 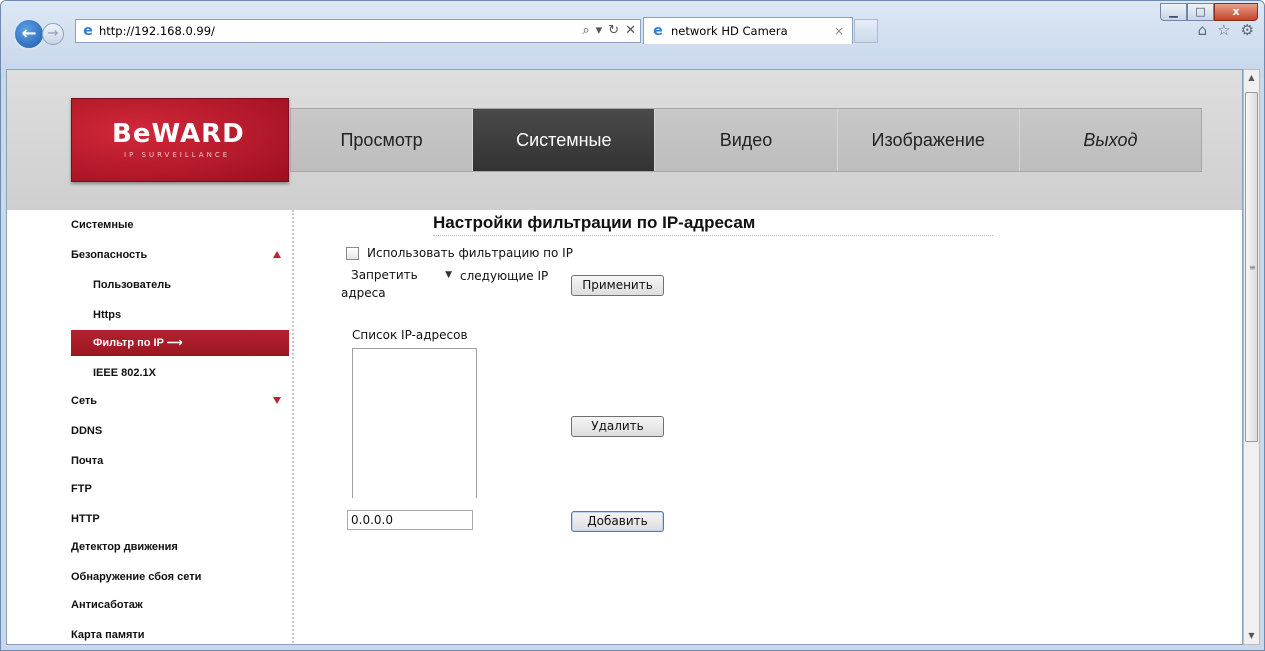 I want to click on sidebar-item-label: Карта памяти, so click(x=108, y=635).